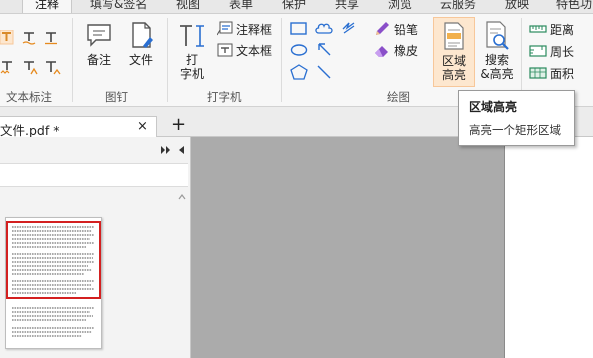  What do you see at coordinates (406, 29) in the screenshot?
I see `pencil-label: 铅笔` at bounding box center [406, 29].